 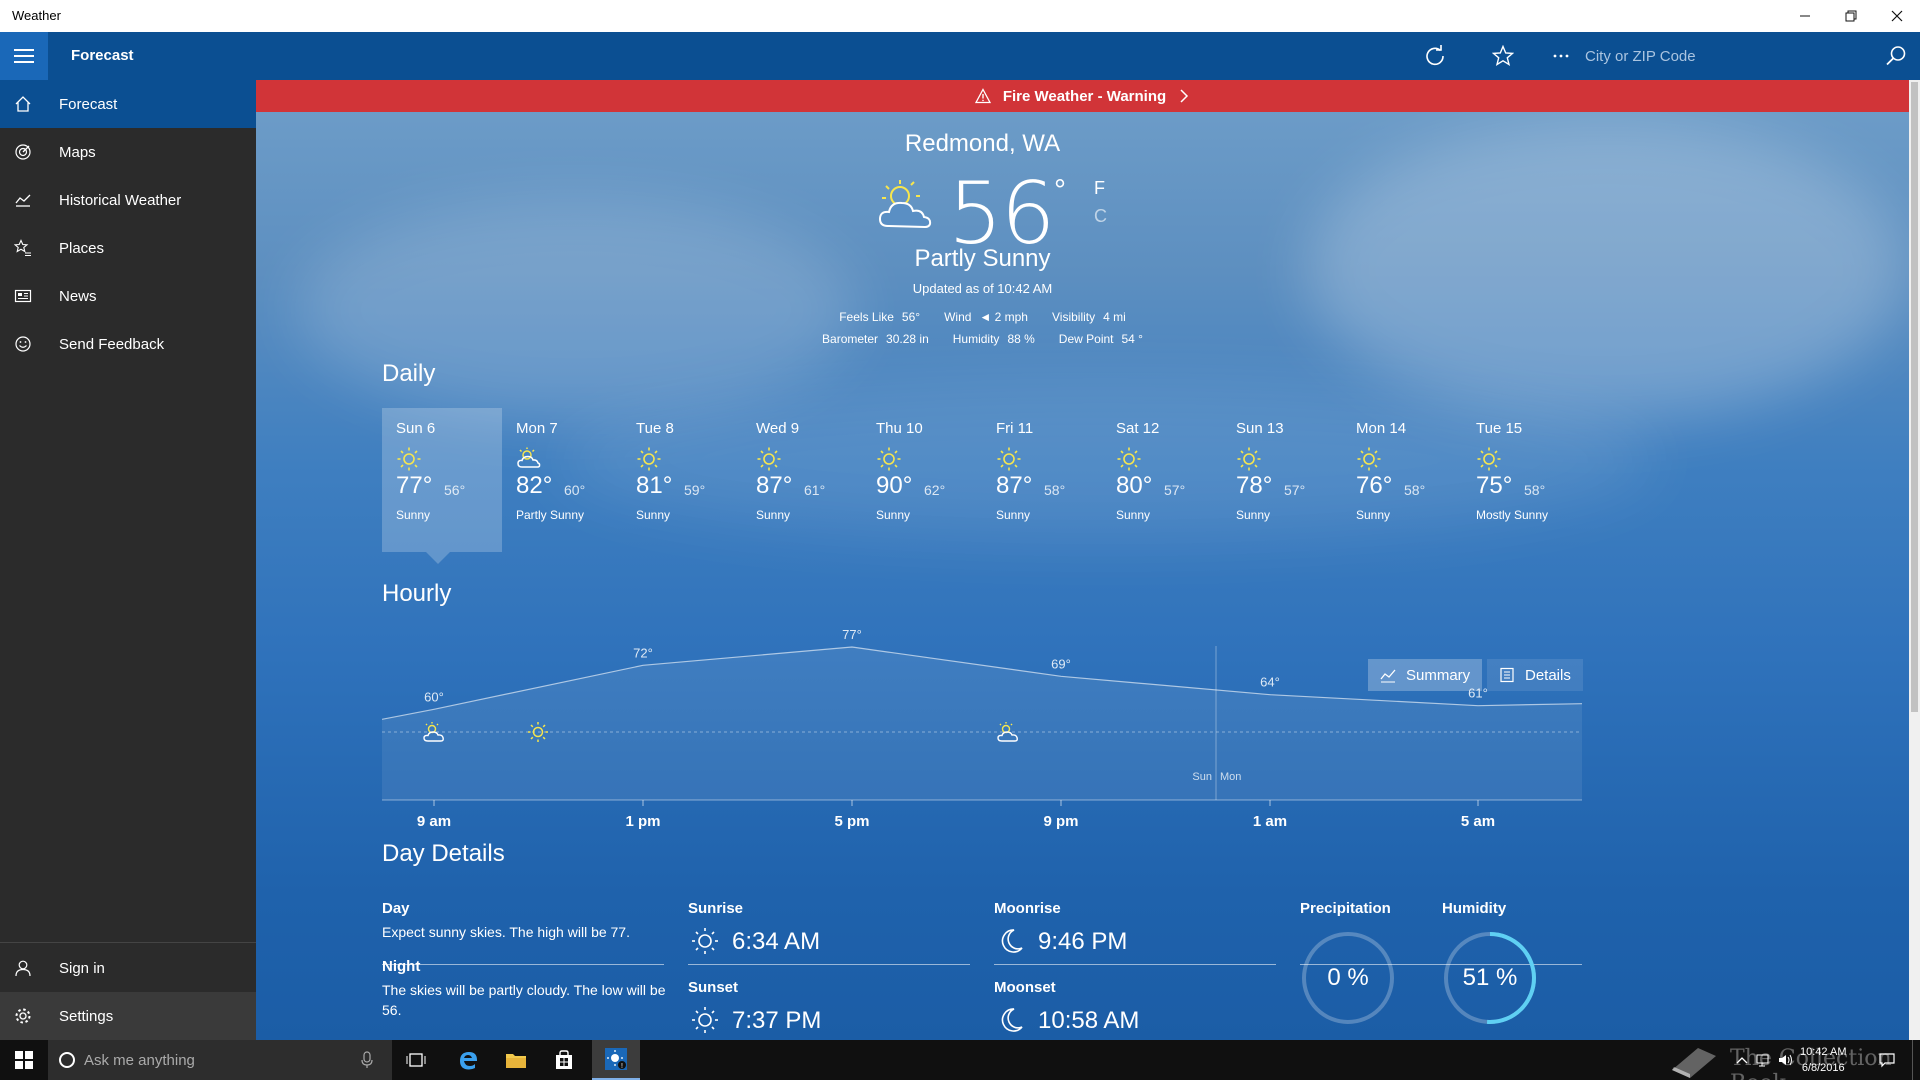 I want to click on moonrise-time: 9:46 PM, so click(x=1083, y=941).